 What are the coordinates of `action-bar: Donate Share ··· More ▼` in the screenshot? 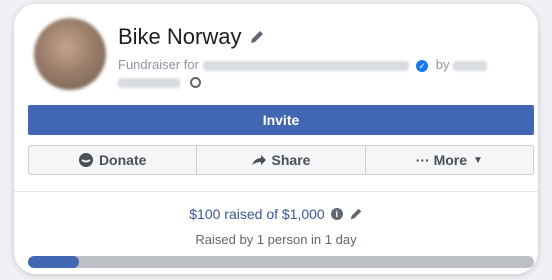 It's located at (281, 160).